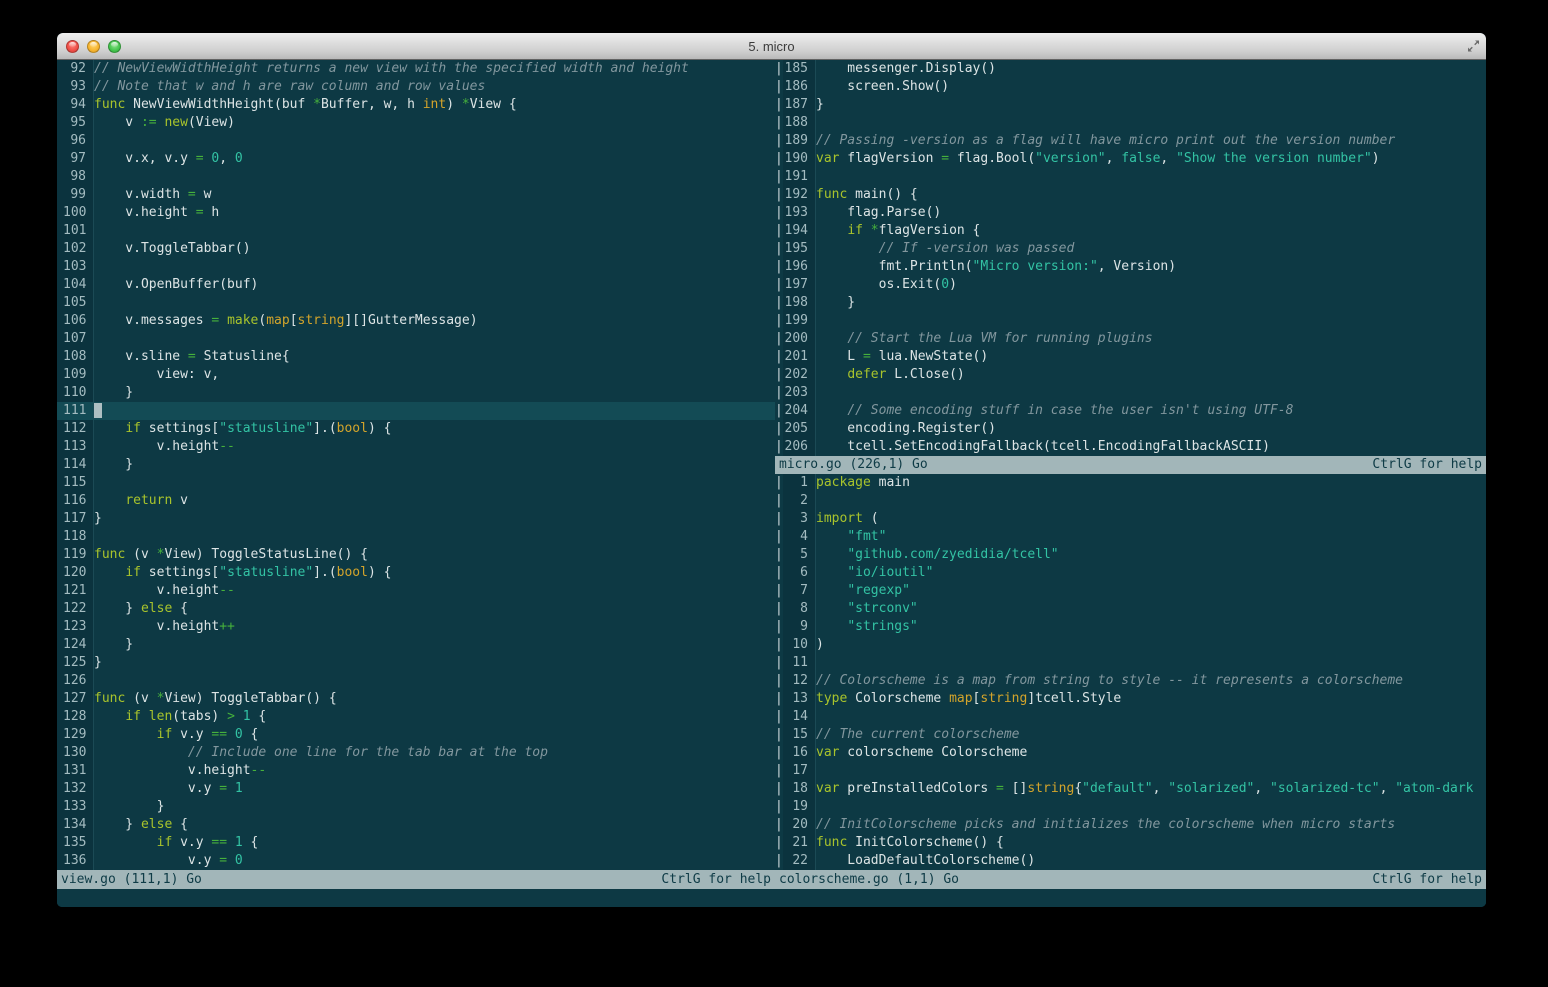 Image resolution: width=1548 pixels, height=987 pixels. I want to click on code-line: 135 if v.y == 1 {, so click(416, 843).